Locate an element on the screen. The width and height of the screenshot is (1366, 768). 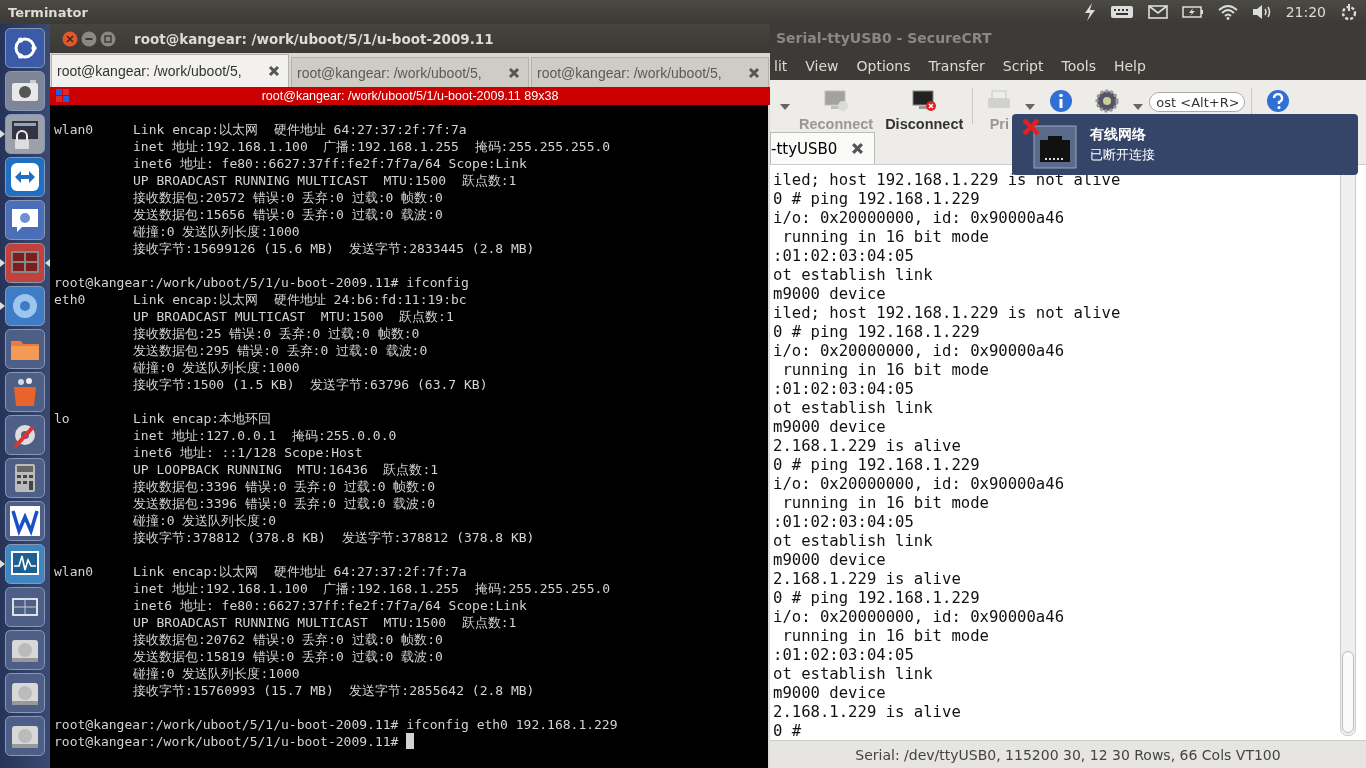
terminal-line: 接收数据包:25 错误:0 丢弃:0 过载:0 帧数:0 is located at coordinates (276, 333).